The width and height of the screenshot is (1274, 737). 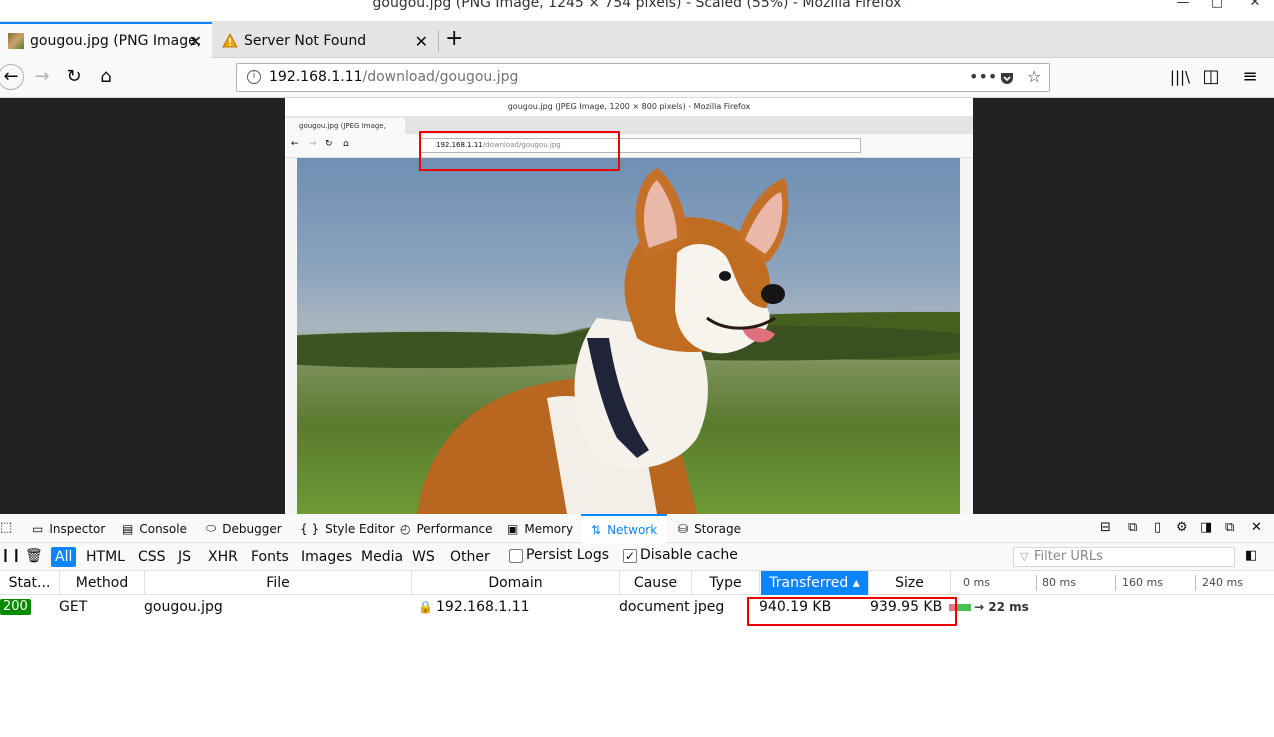 What do you see at coordinates (470, 557) in the screenshot?
I see `filter-other: Other` at bounding box center [470, 557].